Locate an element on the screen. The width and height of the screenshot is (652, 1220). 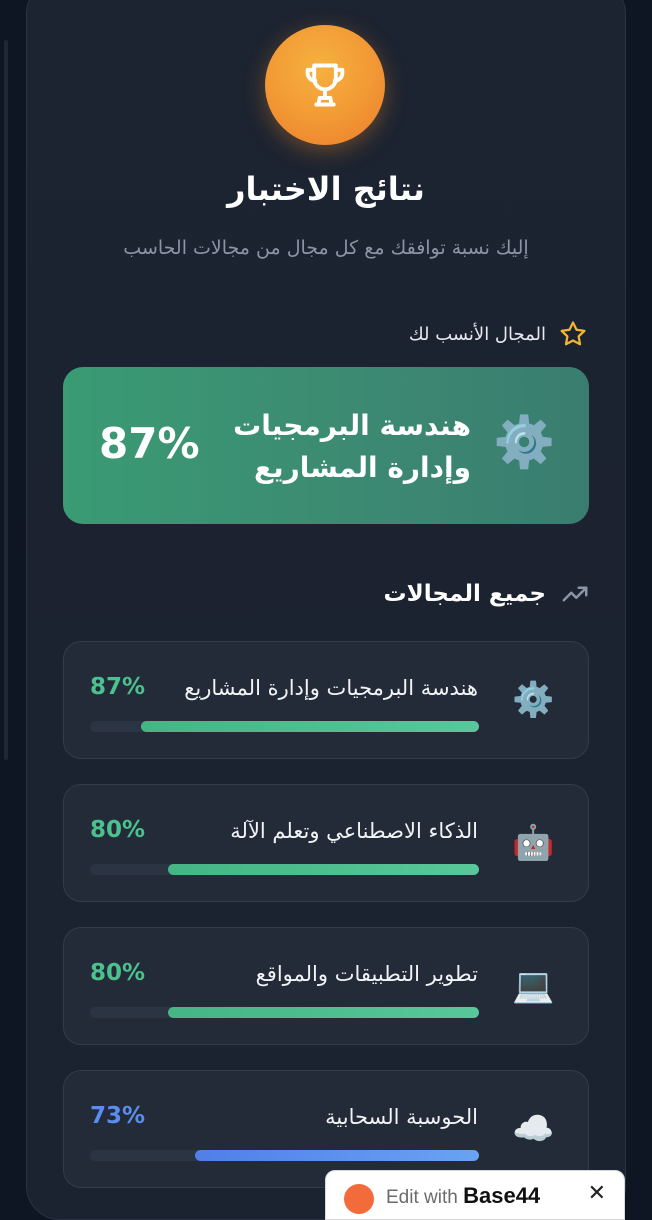
base44-logo-icon is located at coordinates (359, 1199).